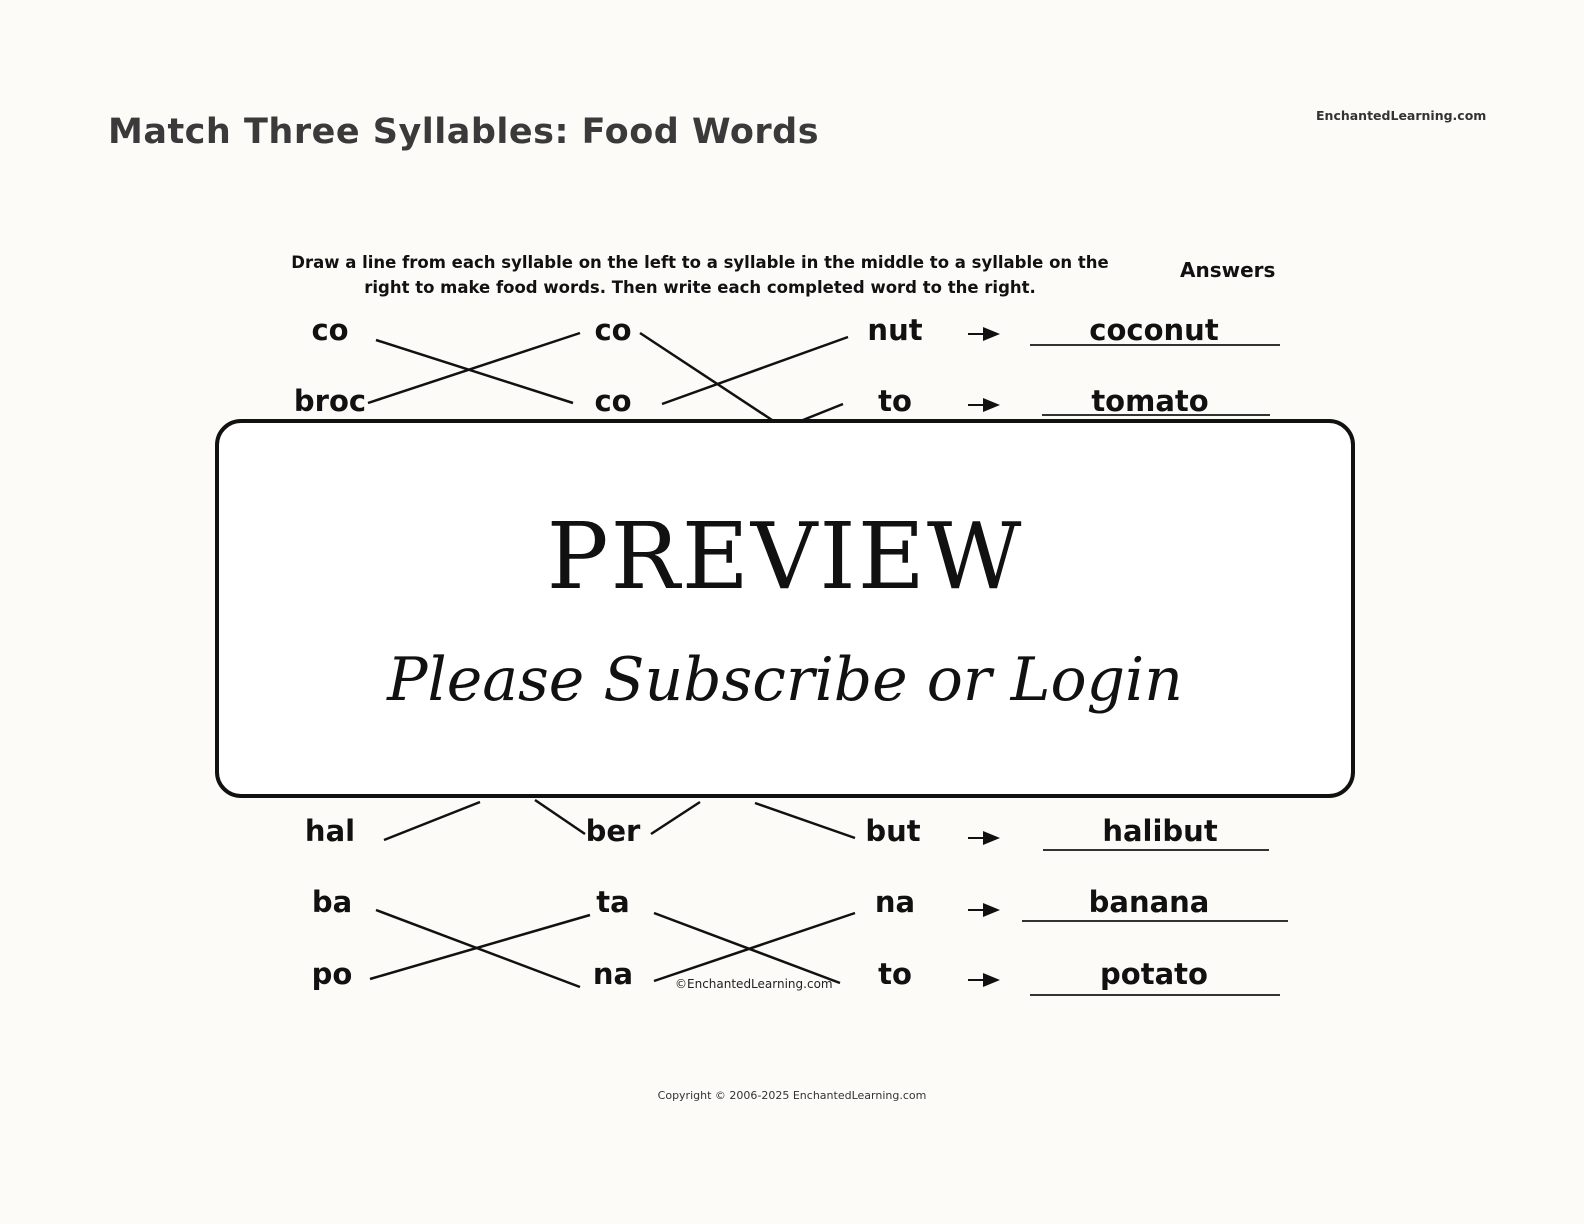 Image resolution: width=1584 pixels, height=1224 pixels. I want to click on middle-syllable: ta, so click(613, 902).